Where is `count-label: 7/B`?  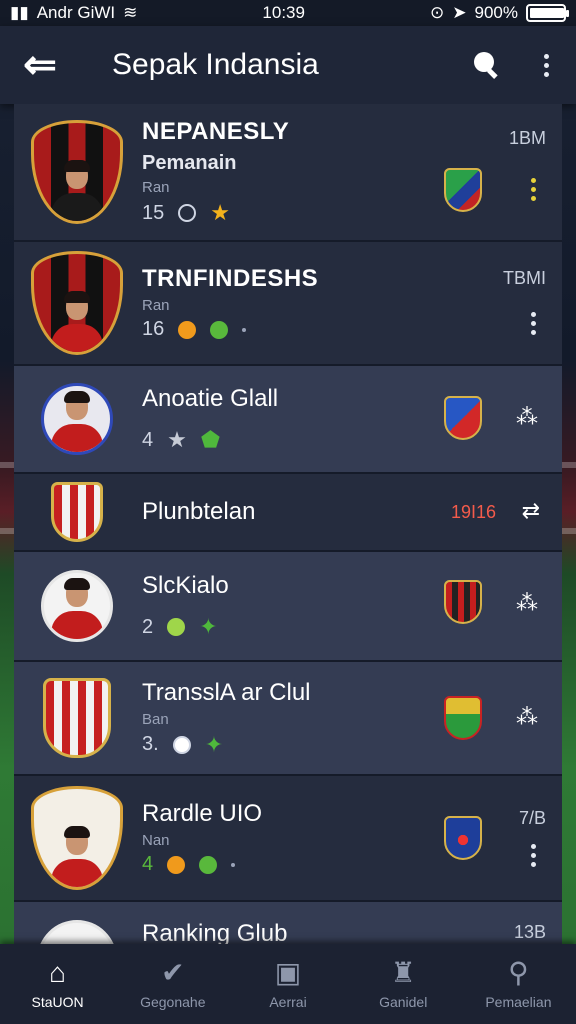 count-label: 7/B is located at coordinates (532, 818).